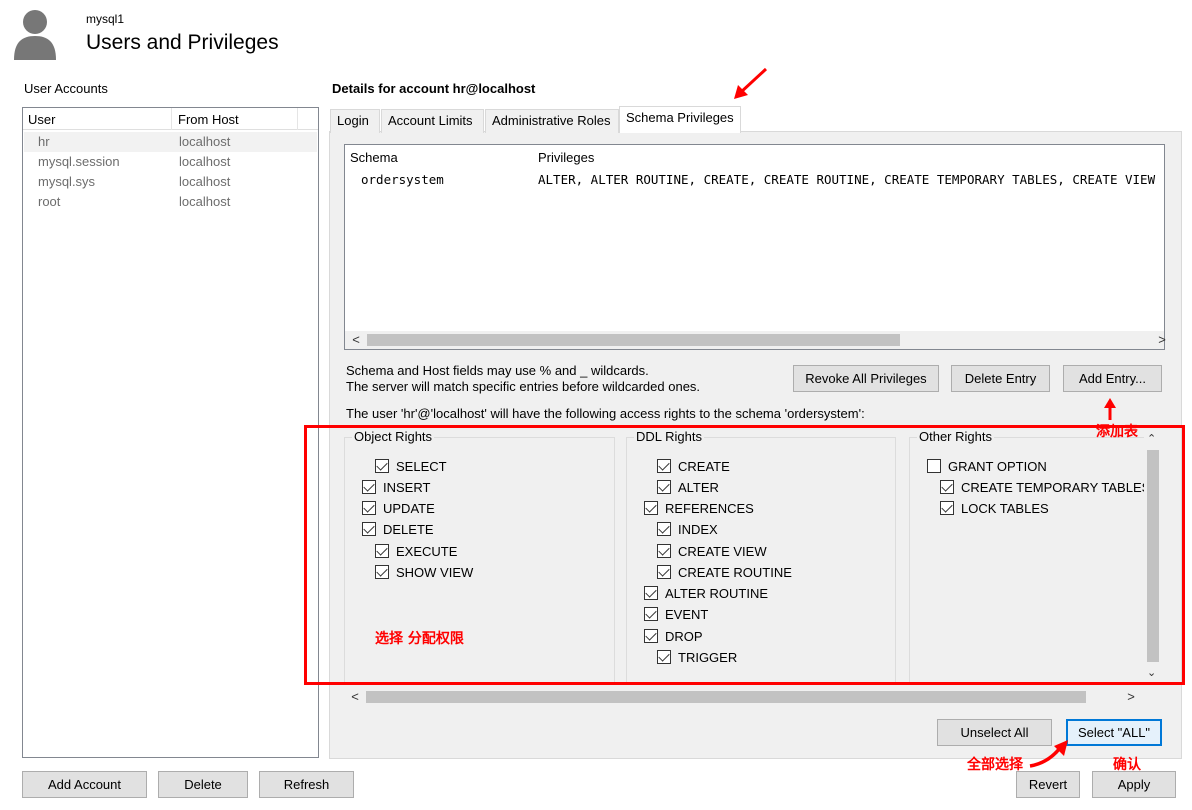 The width and height of the screenshot is (1192, 810). Describe the element at coordinates (182, 42) in the screenshot. I see `page-title: Users and Privileges` at that location.